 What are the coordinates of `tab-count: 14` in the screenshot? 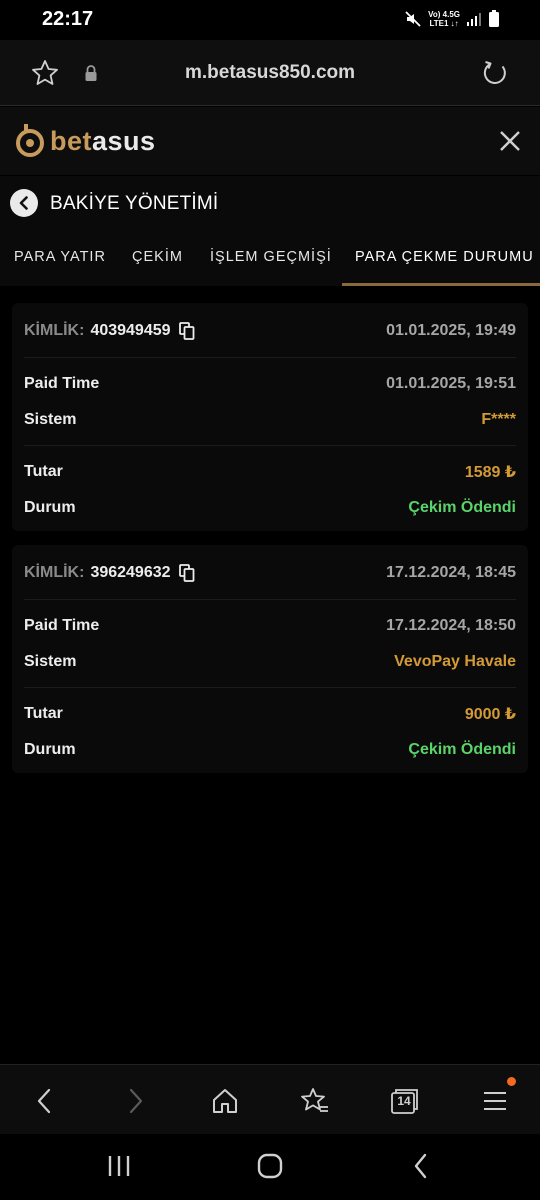 It's located at (404, 1101).